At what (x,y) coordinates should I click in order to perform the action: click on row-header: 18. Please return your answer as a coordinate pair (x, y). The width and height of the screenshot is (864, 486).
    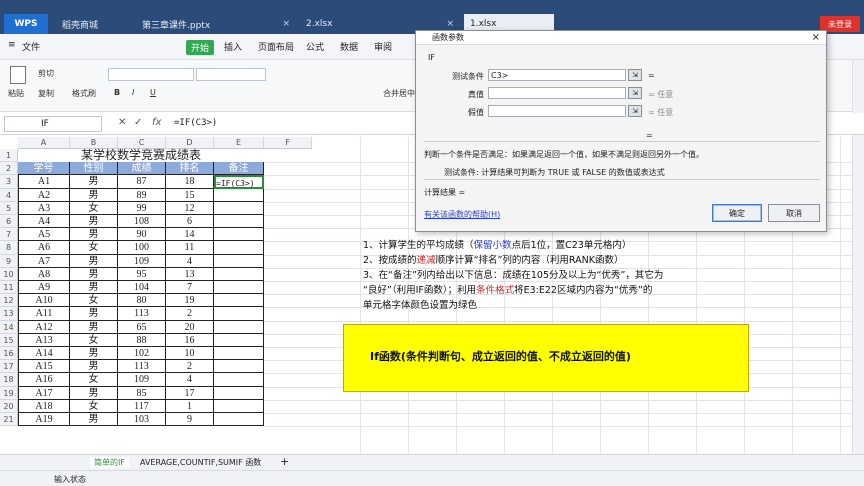
    Looking at the image, I should click on (9, 380).